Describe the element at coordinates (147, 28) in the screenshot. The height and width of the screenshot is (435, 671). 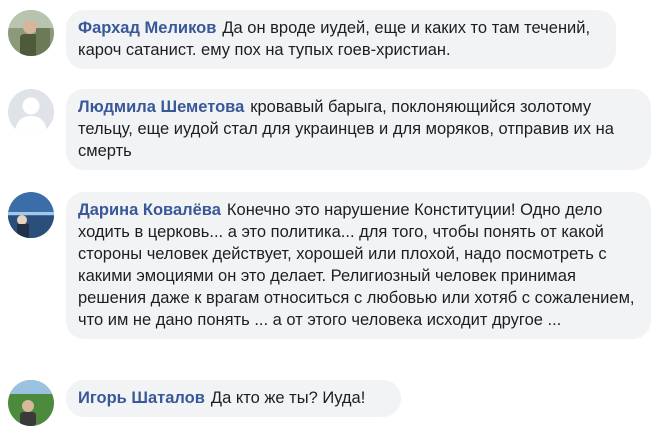
I see `comment-author: Фархад Меликов` at that location.